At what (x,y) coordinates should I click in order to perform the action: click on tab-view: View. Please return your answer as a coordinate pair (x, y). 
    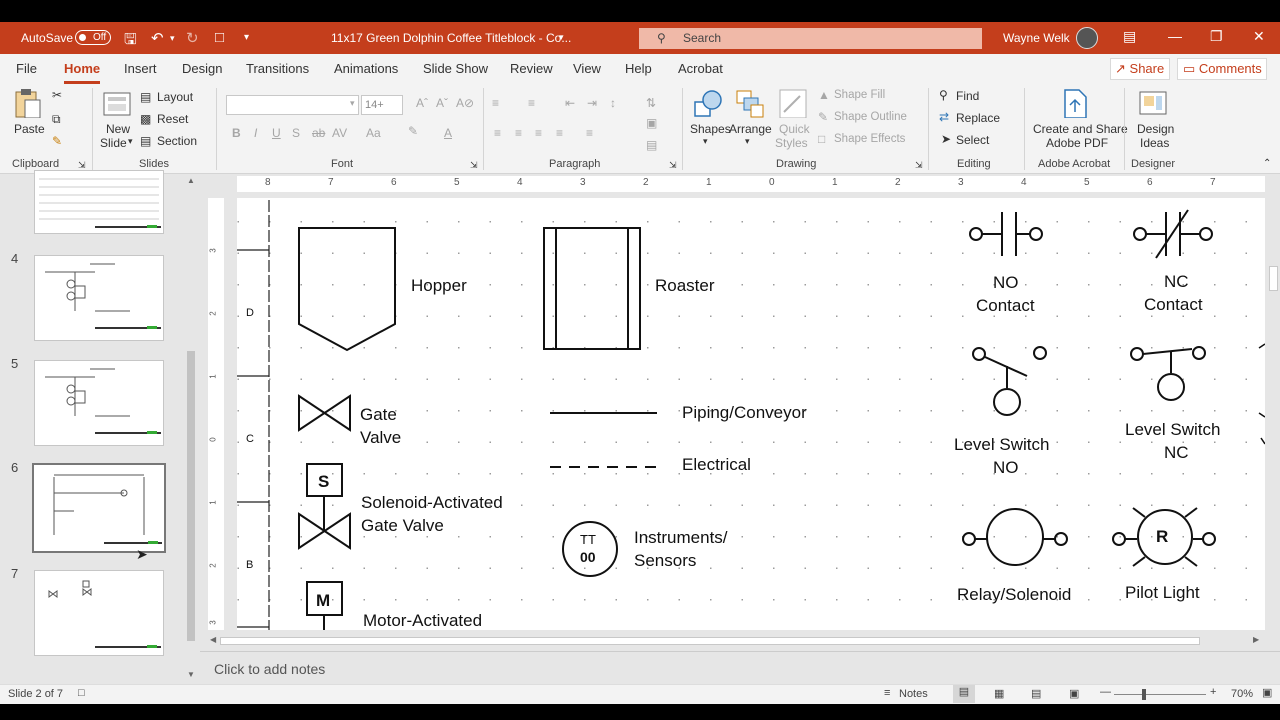
    Looking at the image, I should click on (587, 68).